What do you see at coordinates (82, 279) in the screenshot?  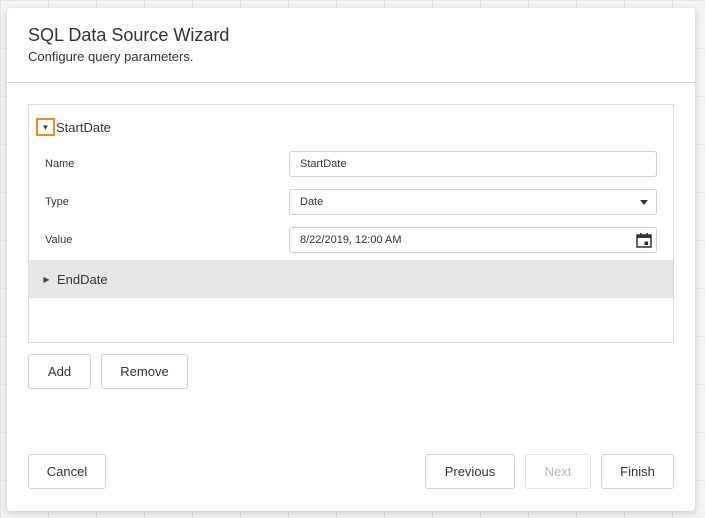 I see `parameter-name-label: EndDate` at bounding box center [82, 279].